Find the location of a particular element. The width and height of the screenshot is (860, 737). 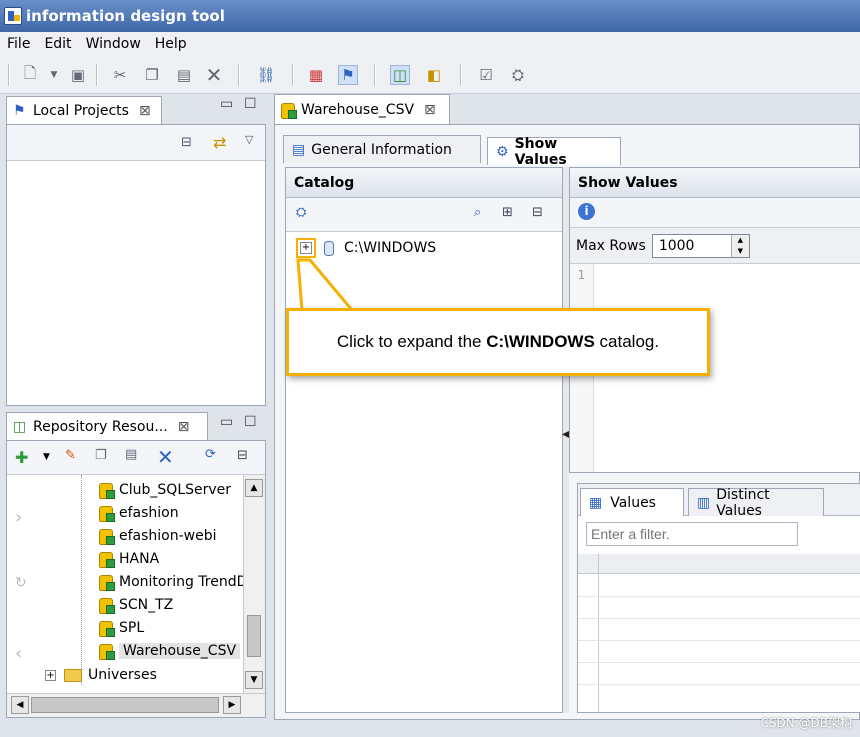

values-grid is located at coordinates (719, 633).